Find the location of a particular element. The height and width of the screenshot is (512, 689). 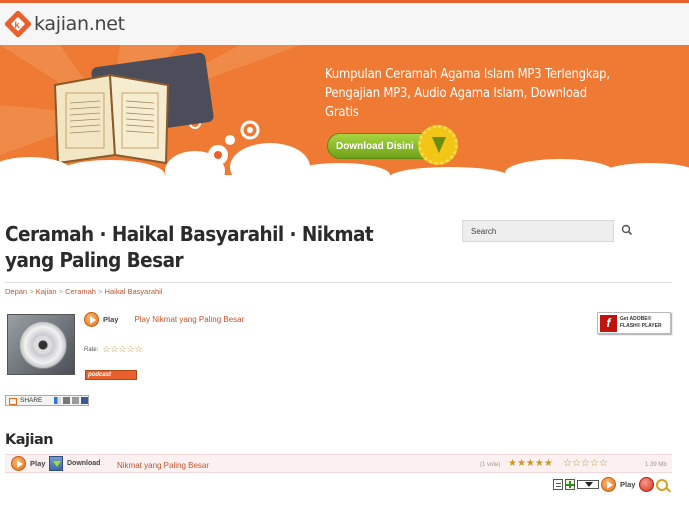

delicious-icon is located at coordinates (57, 400).